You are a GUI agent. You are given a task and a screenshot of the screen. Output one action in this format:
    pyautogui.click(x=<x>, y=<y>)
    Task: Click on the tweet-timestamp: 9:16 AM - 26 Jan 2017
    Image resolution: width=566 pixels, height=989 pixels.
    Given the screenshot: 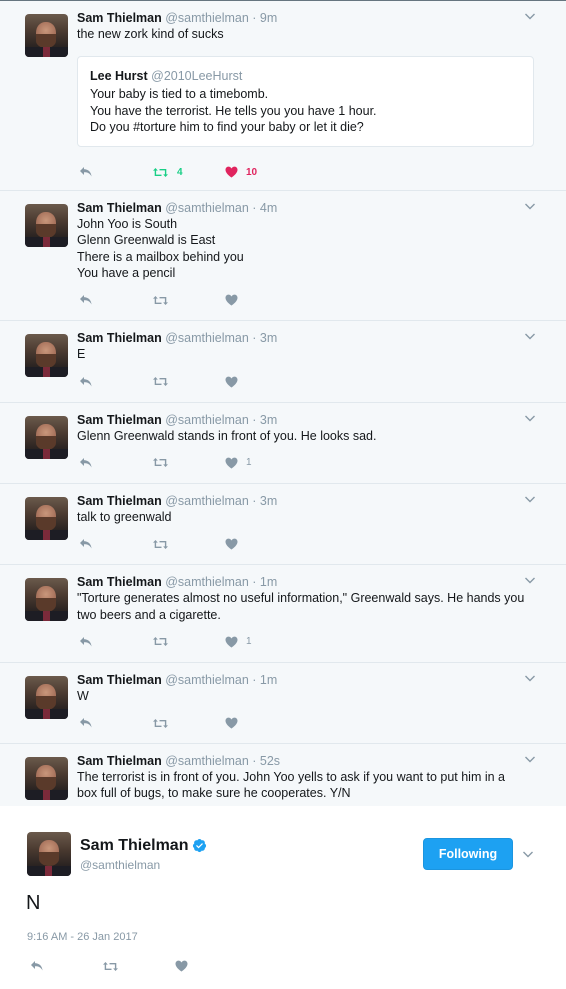 What is the action you would take?
    pyautogui.click(x=82, y=937)
    